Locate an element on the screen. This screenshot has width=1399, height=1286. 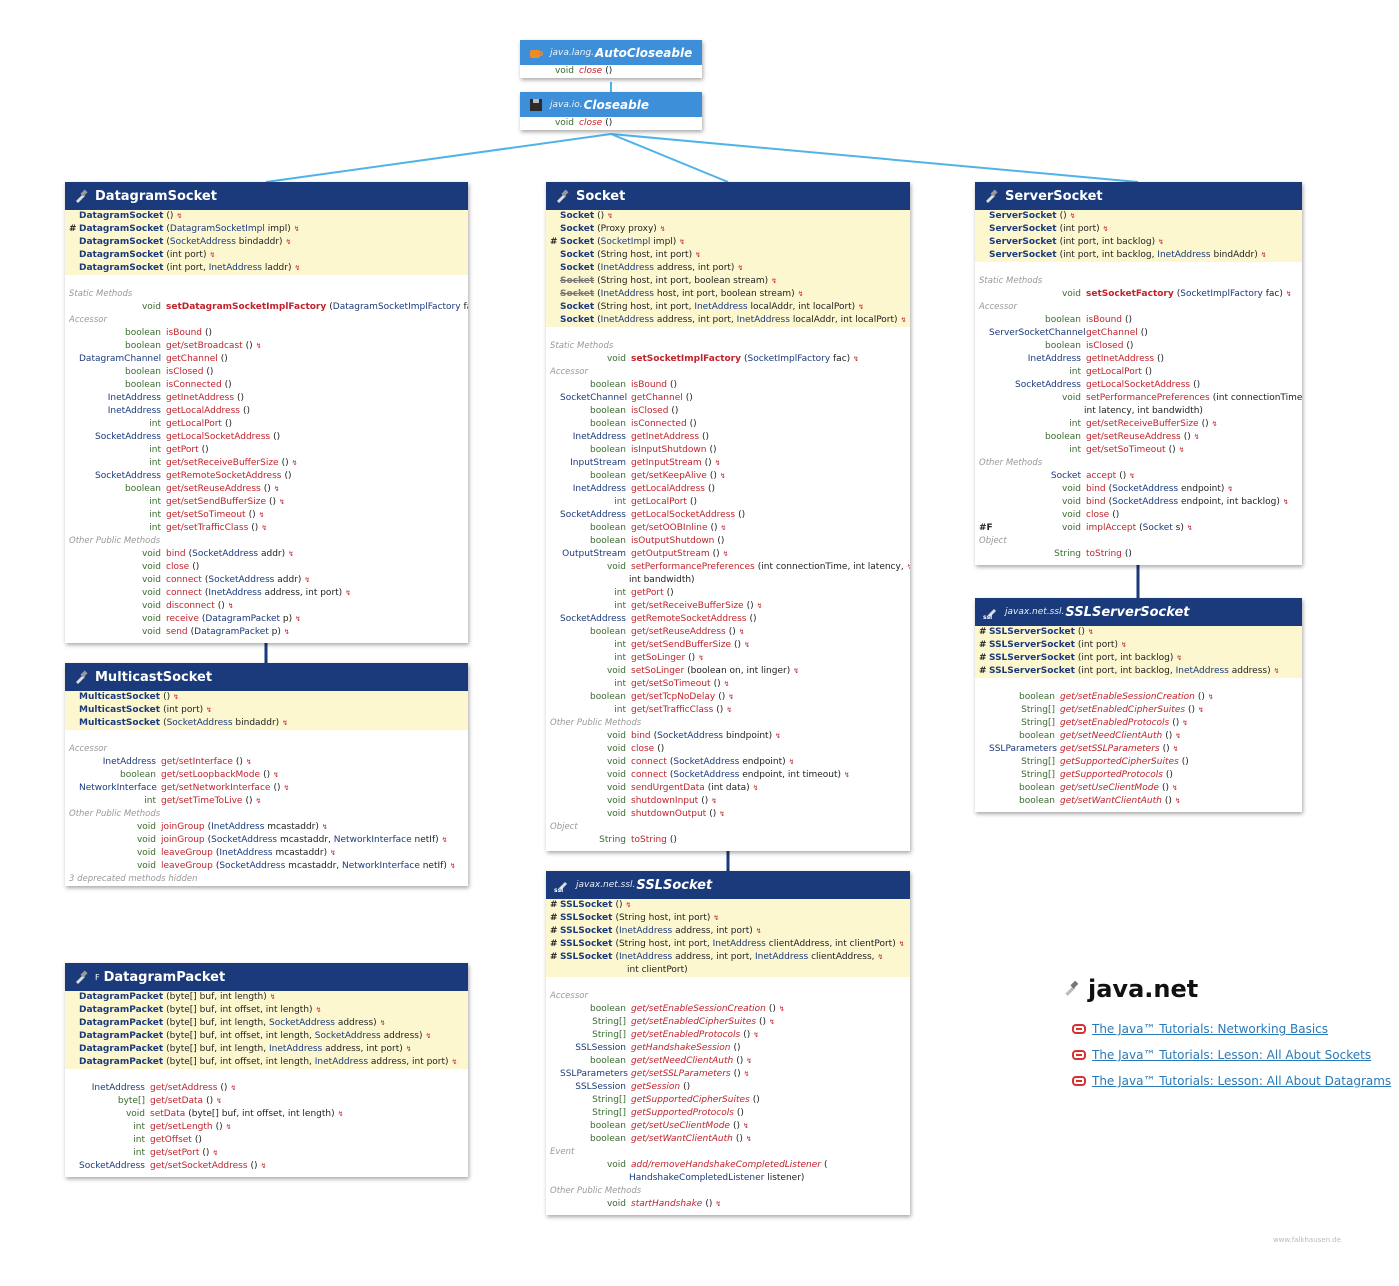
member-row: boolean get/setKeepAlive() ↯ is located at coordinates (658, 476).